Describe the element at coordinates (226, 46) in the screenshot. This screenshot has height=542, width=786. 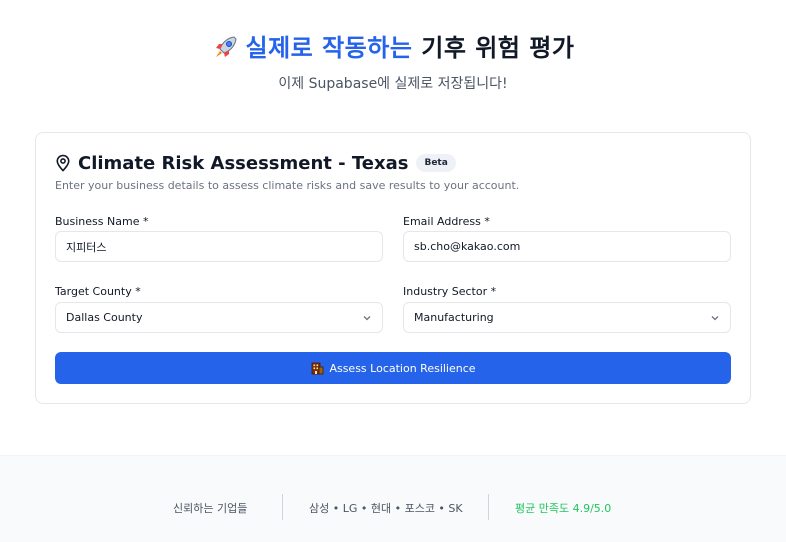
I see `rocket-icon` at that location.